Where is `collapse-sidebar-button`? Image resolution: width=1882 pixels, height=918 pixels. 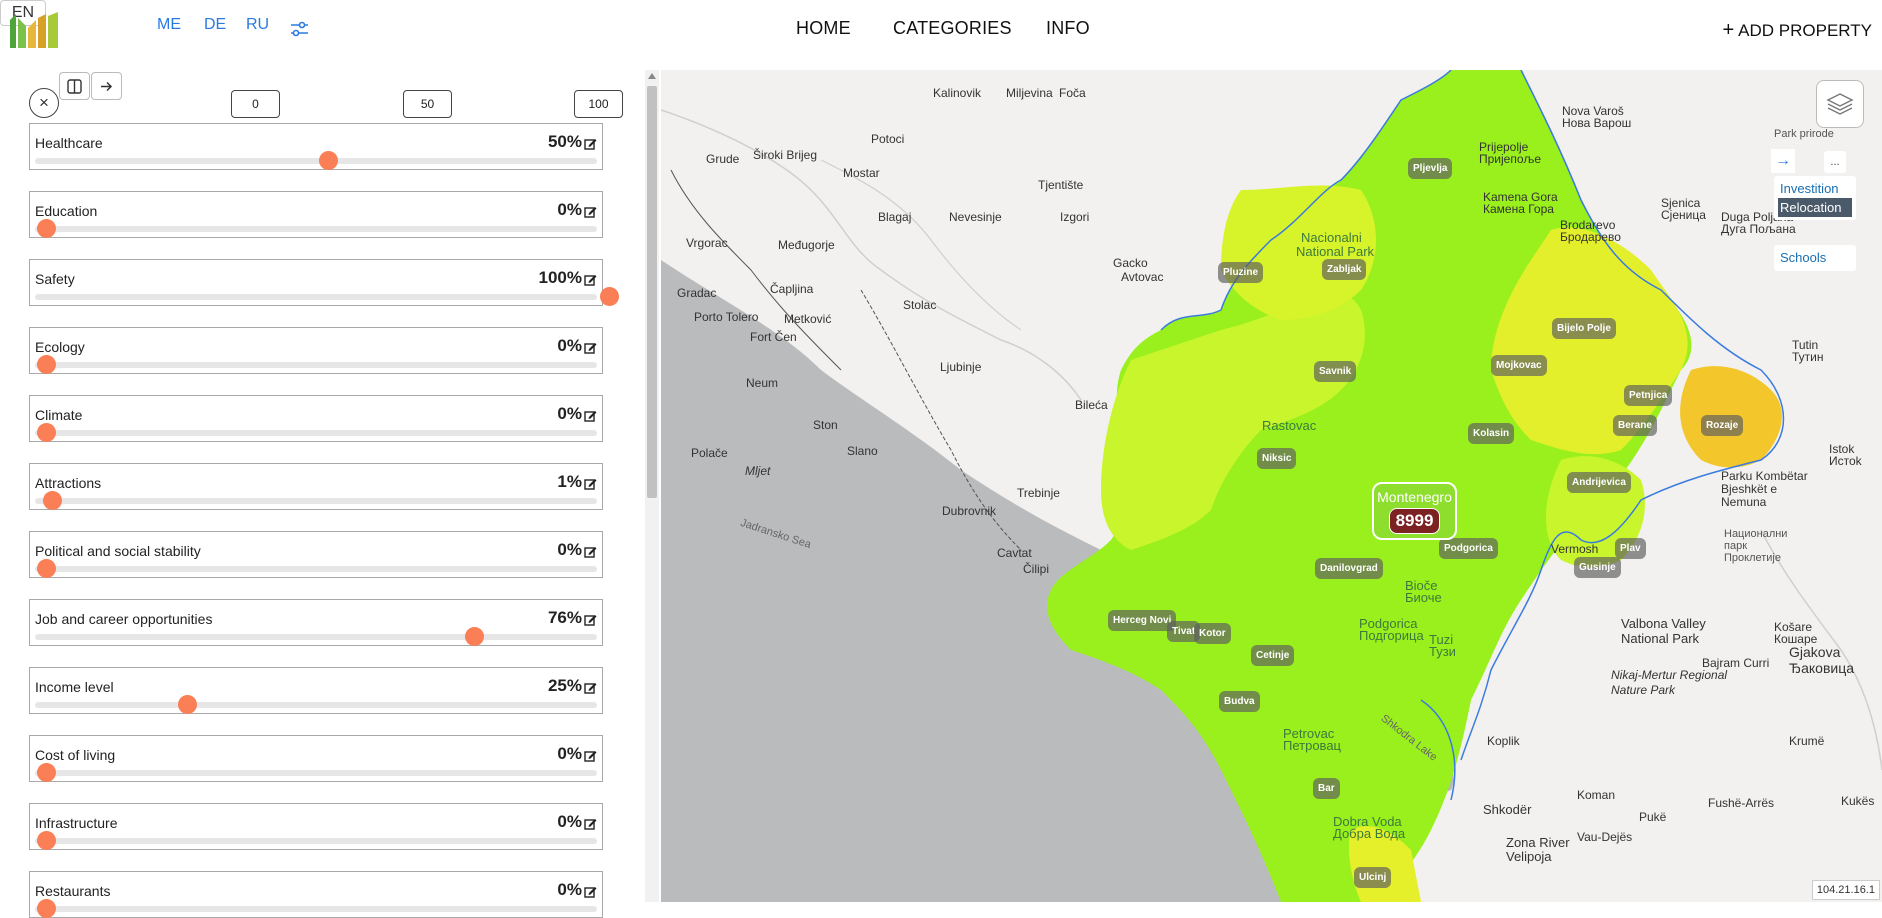 collapse-sidebar-button is located at coordinates (106, 86).